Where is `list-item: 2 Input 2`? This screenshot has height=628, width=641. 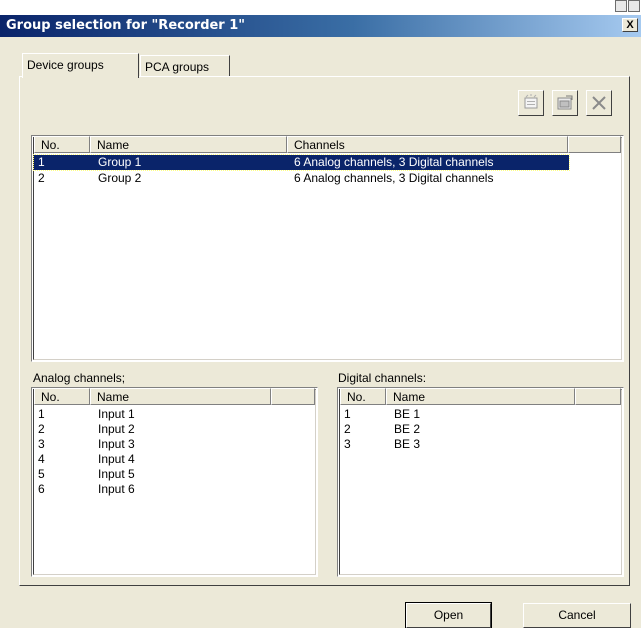
list-item: 2 Input 2 is located at coordinates (152, 429).